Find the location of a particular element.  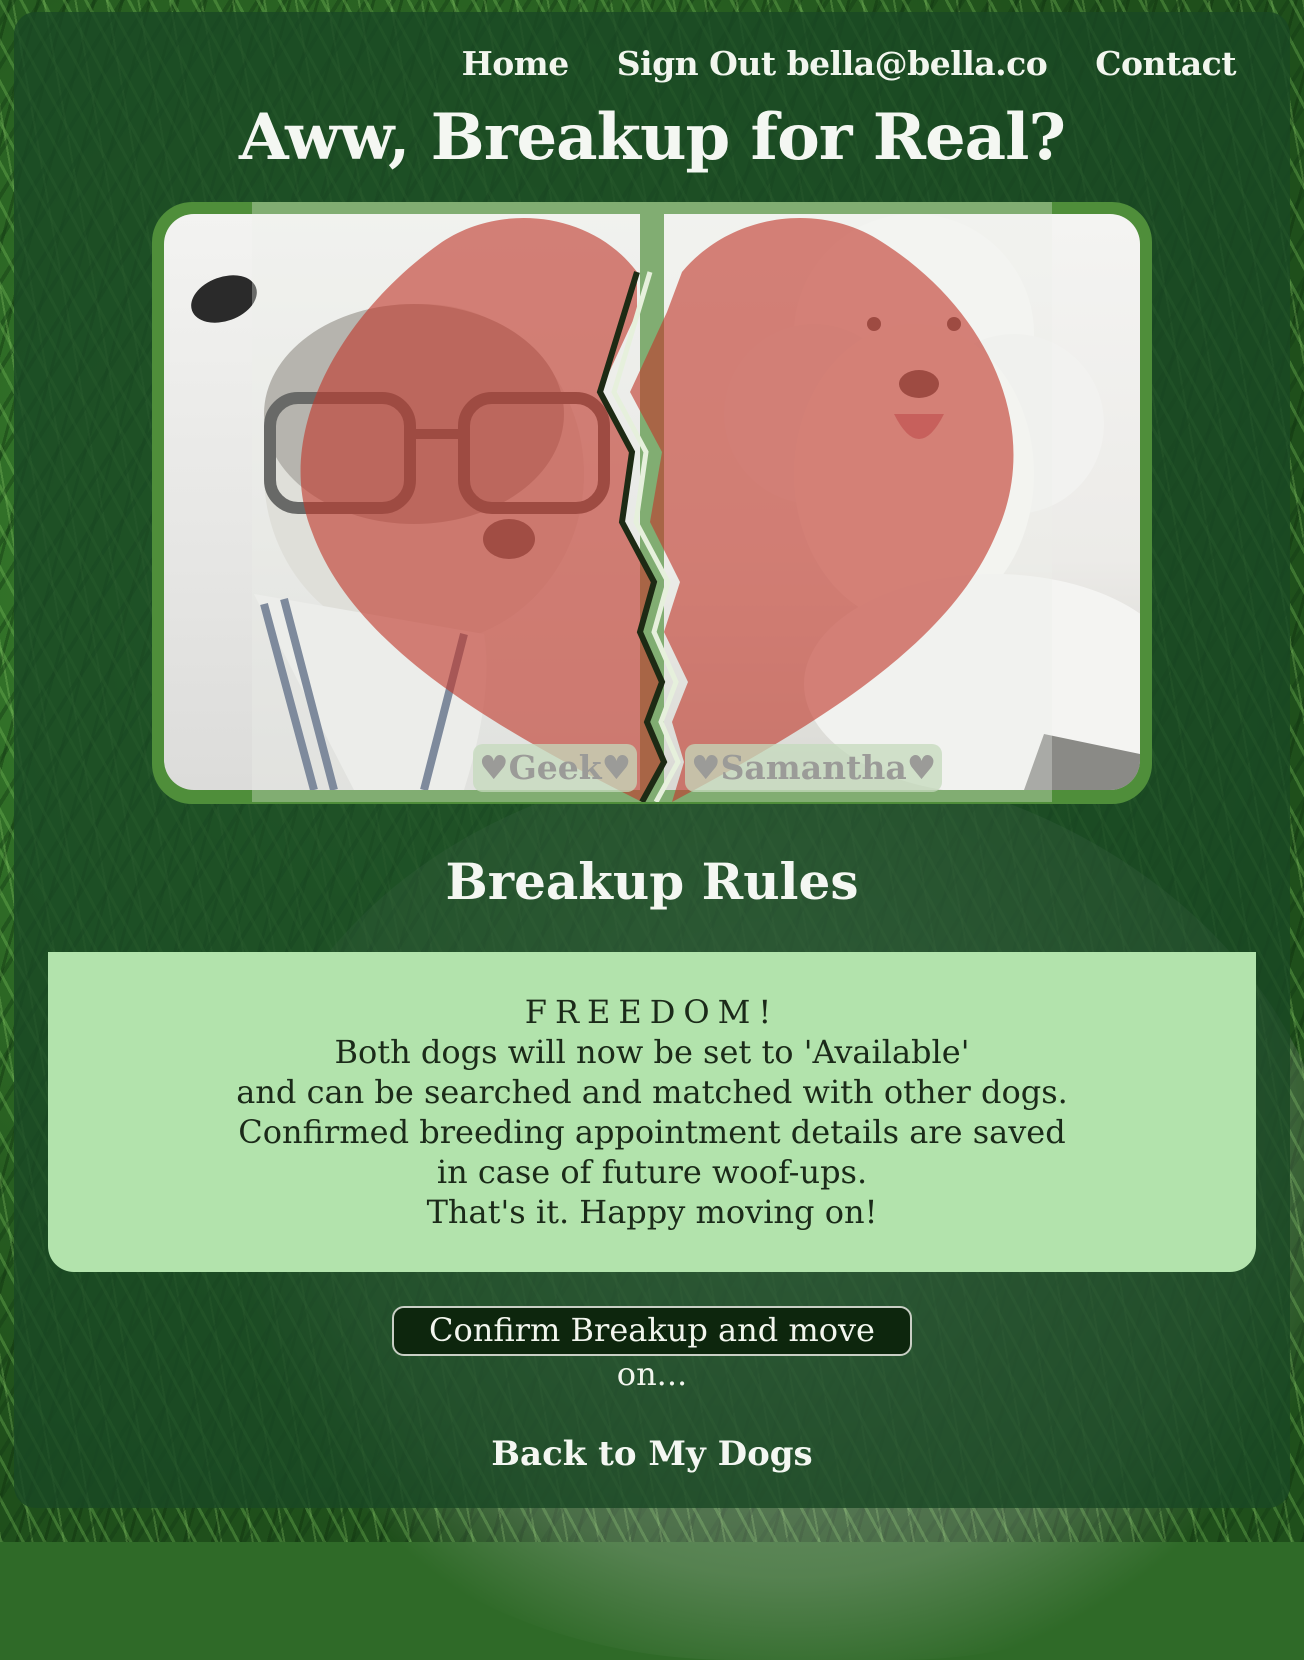

nav-contact-link: Contact is located at coordinates (1165, 63).